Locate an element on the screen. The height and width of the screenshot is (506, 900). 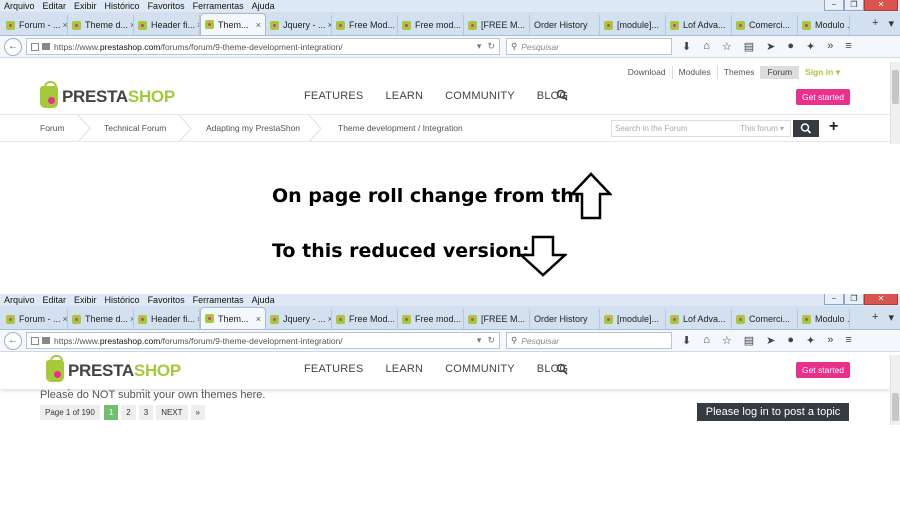
prestashop-logo: PRESTASHOP is located at coordinates (113, 368).